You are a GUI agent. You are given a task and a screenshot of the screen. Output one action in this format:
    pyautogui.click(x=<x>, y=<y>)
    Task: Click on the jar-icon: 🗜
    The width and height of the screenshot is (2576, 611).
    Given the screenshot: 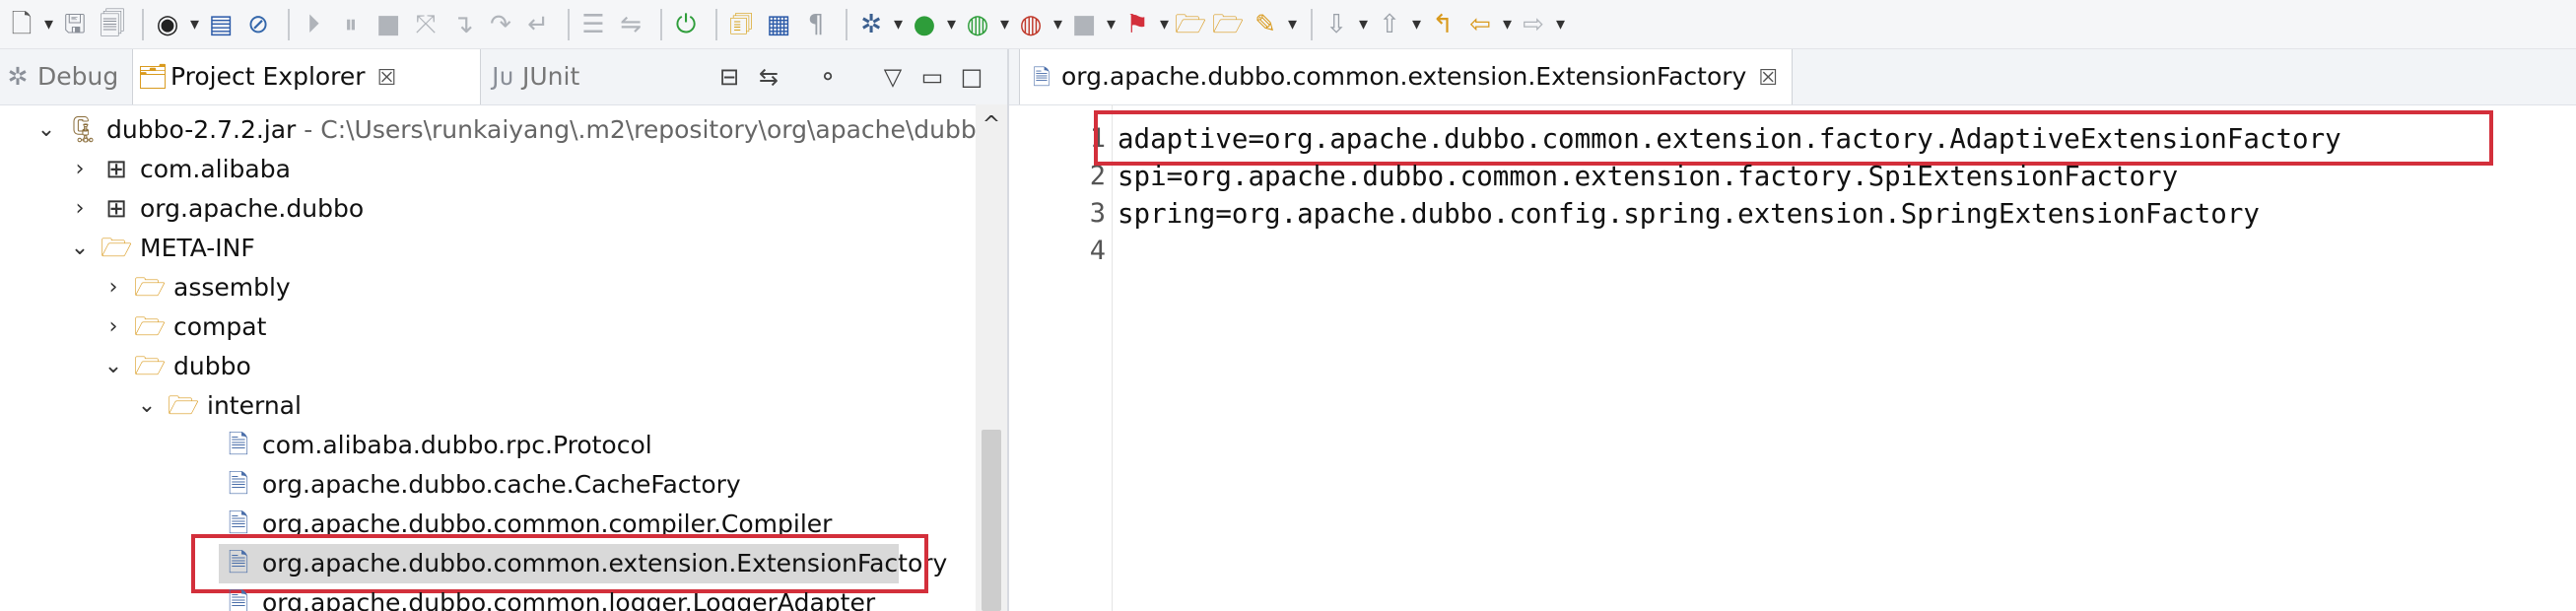 What is the action you would take?
    pyautogui.click(x=84, y=130)
    